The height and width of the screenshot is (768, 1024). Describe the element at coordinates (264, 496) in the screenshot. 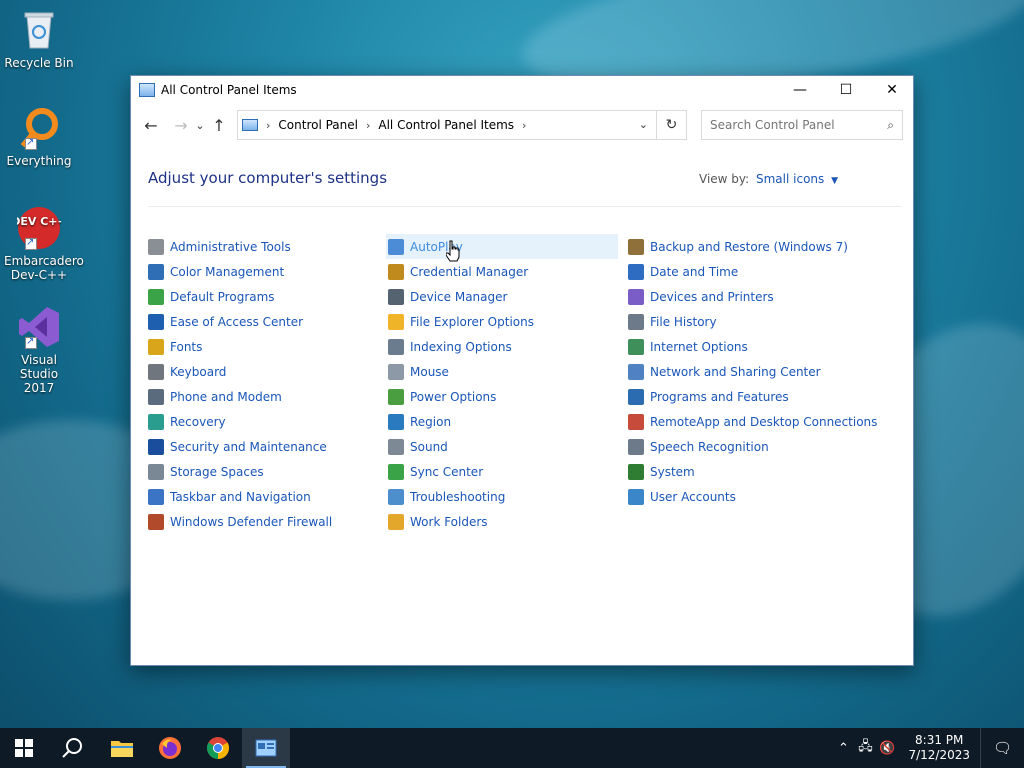

I see `control-panel-item: Taskbar and Navigation` at that location.